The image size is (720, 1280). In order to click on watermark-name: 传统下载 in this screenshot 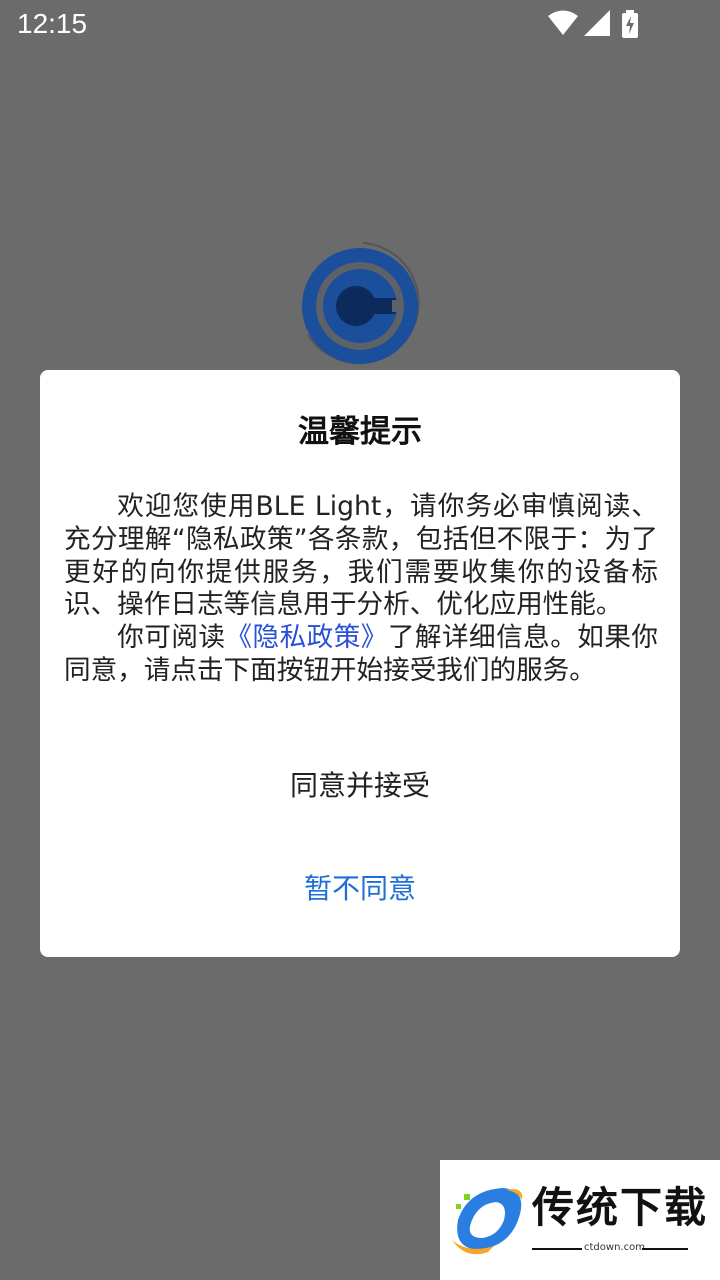, I will do `click(620, 1207)`.